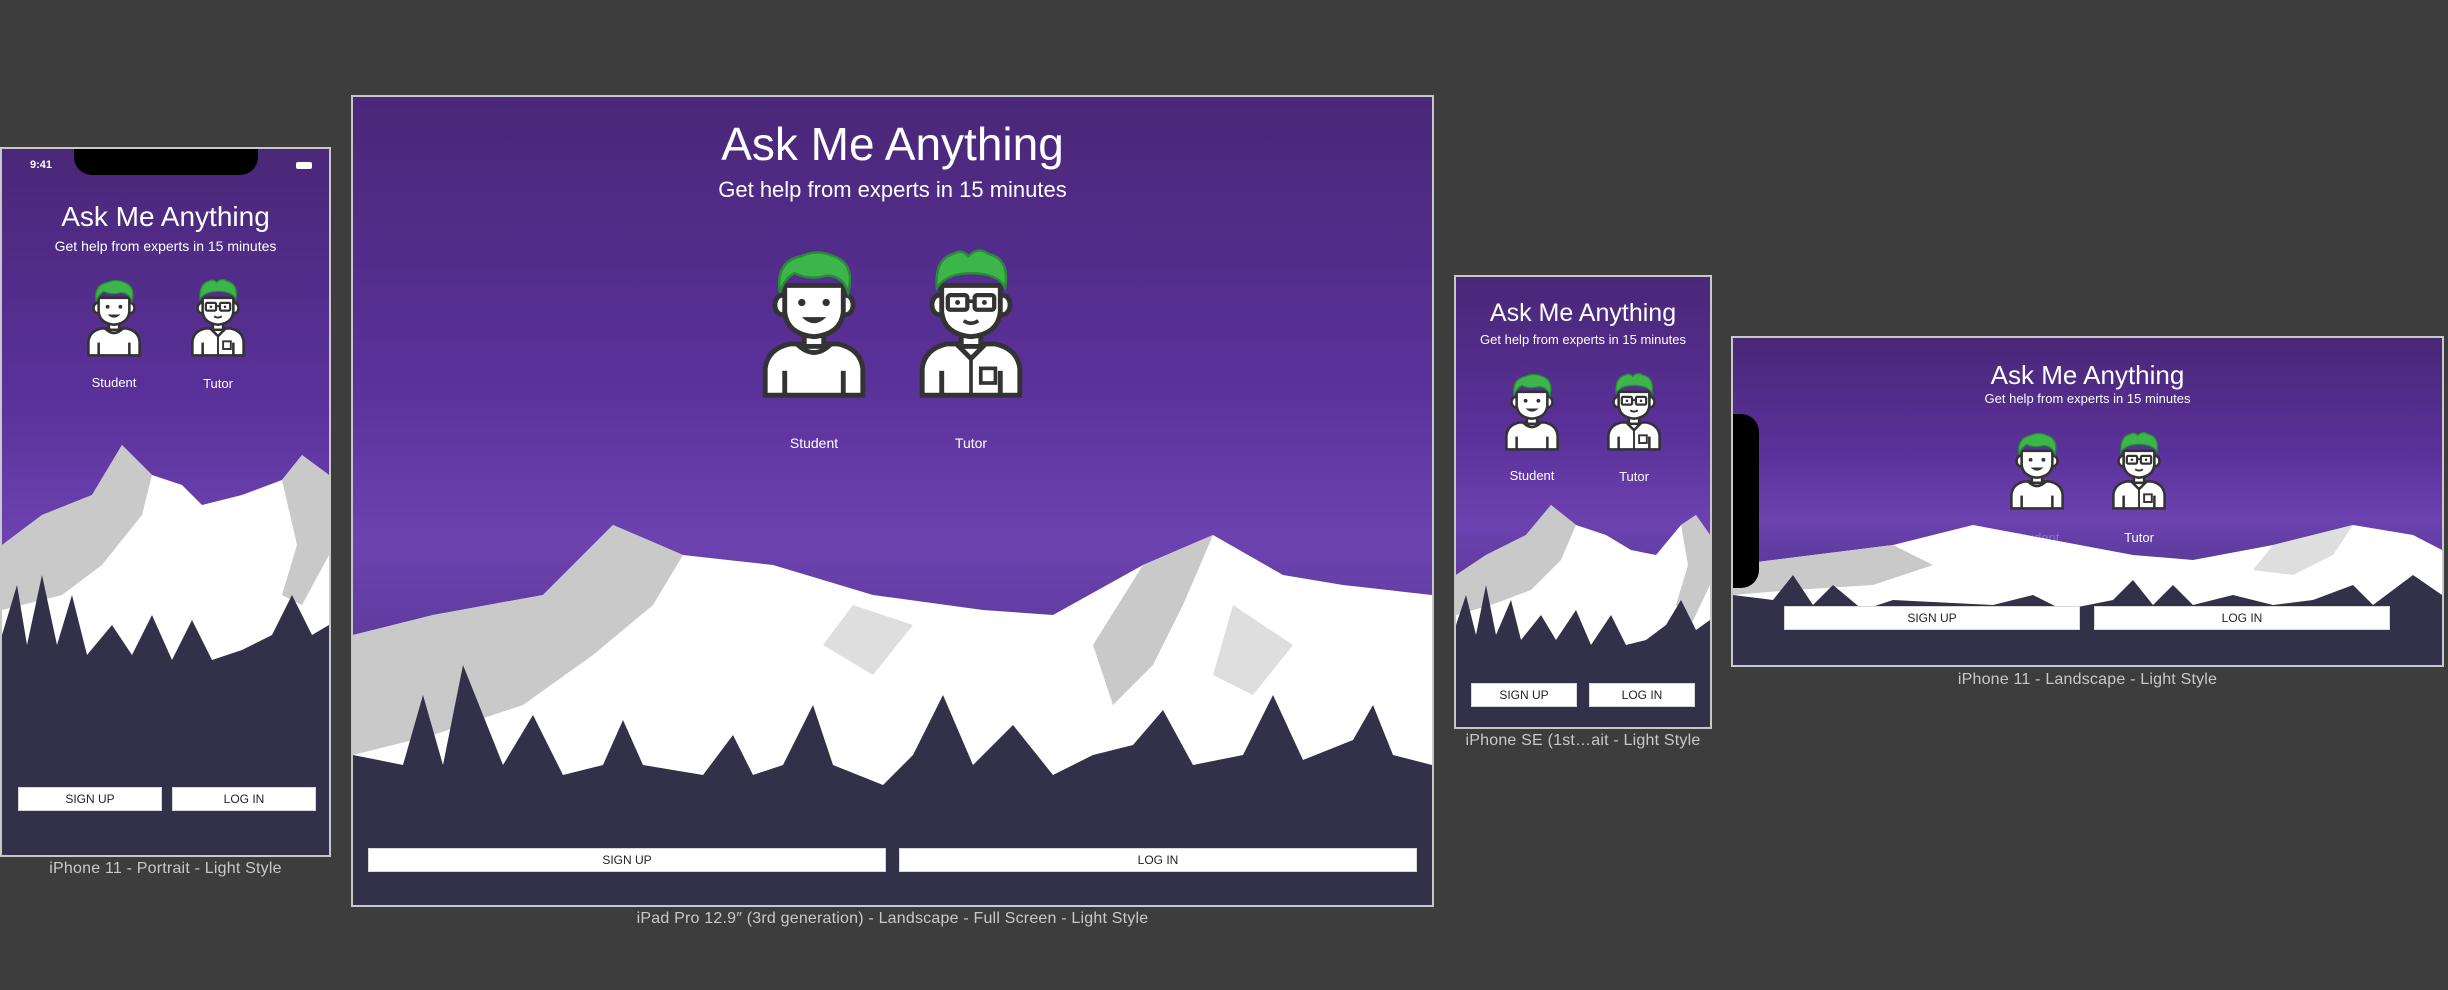 The image size is (2448, 990). I want to click on mountain-scene, so click(2087, 595).